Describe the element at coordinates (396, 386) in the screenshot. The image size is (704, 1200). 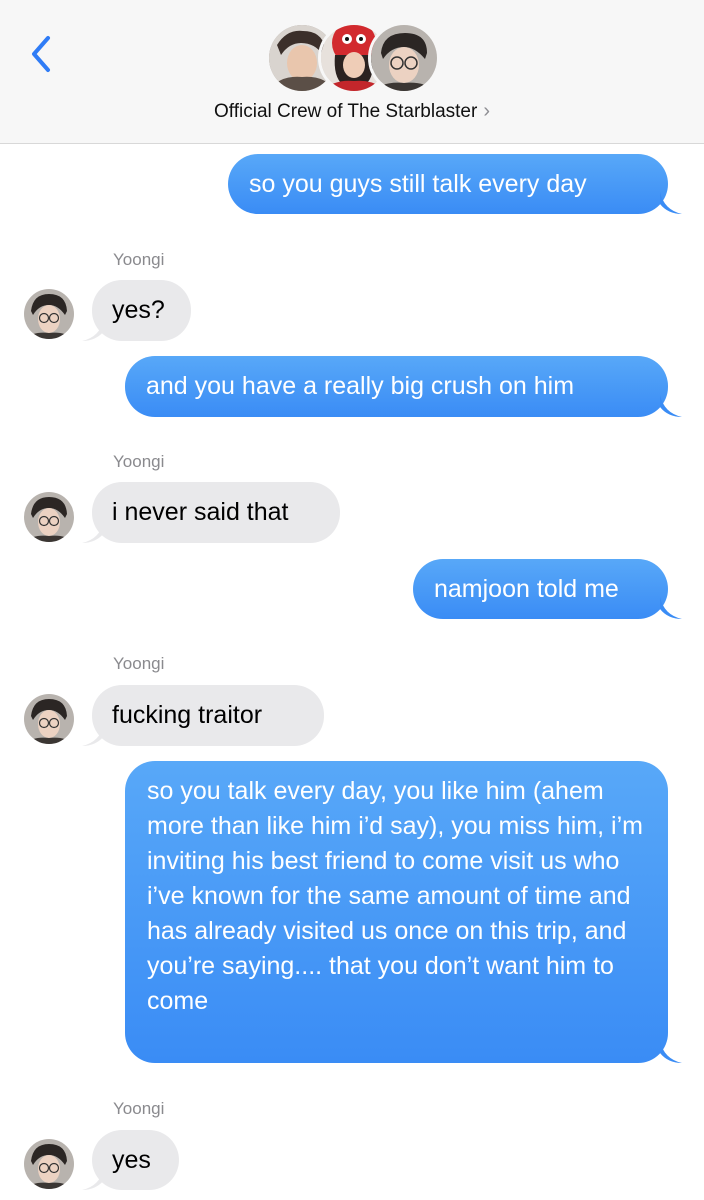
I see `message-bubble-sent: and you have a really big crush on him` at that location.